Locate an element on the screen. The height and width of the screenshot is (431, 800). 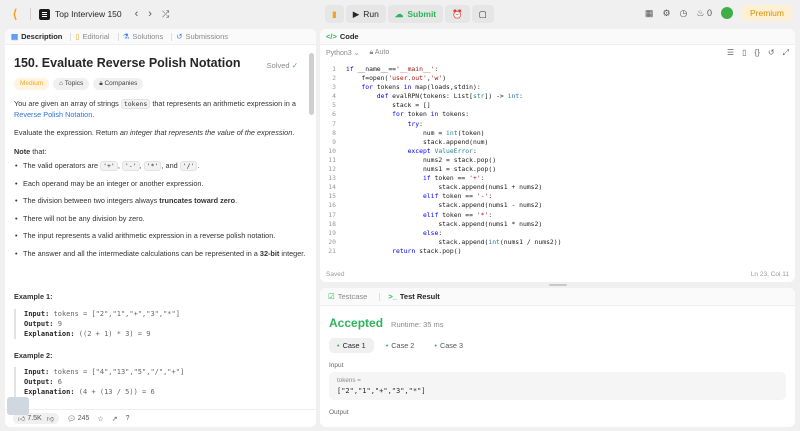
problem-list-icon is located at coordinates (44, 14).